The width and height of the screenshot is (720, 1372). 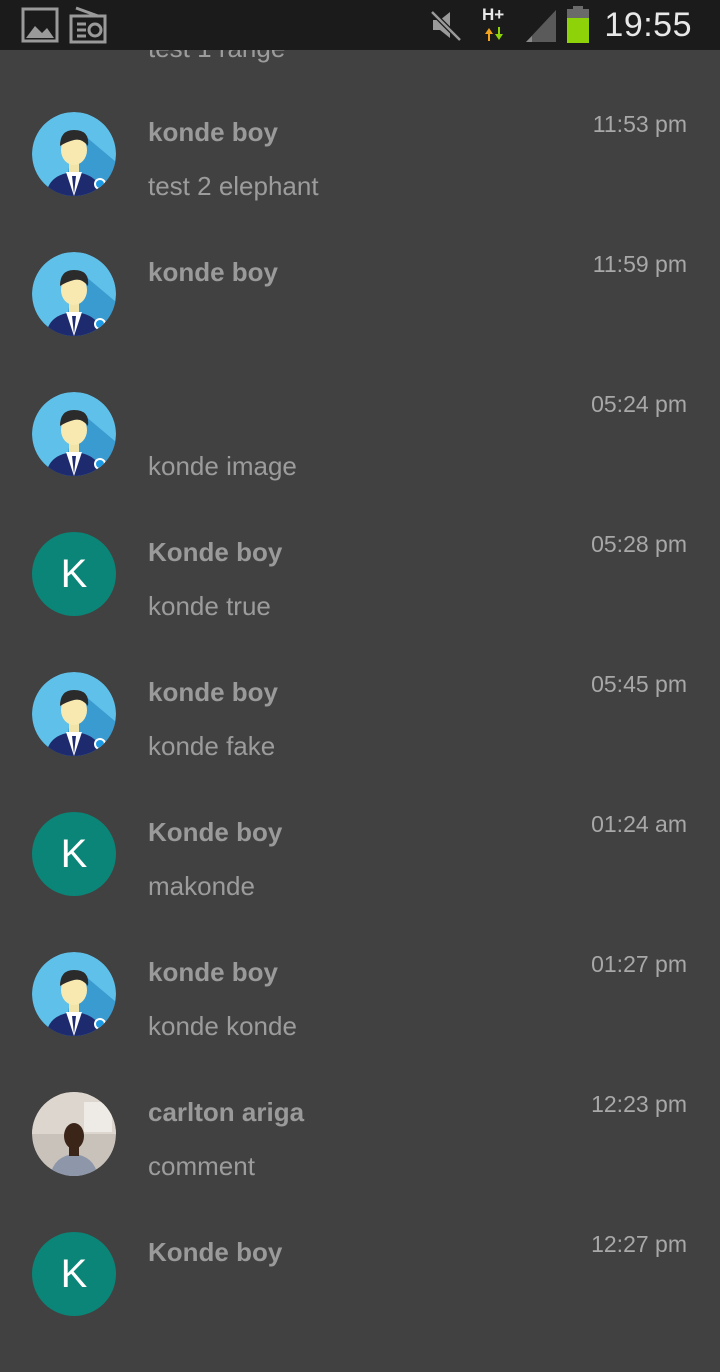 I want to click on timestamp: 01:27 pm, so click(x=639, y=964).